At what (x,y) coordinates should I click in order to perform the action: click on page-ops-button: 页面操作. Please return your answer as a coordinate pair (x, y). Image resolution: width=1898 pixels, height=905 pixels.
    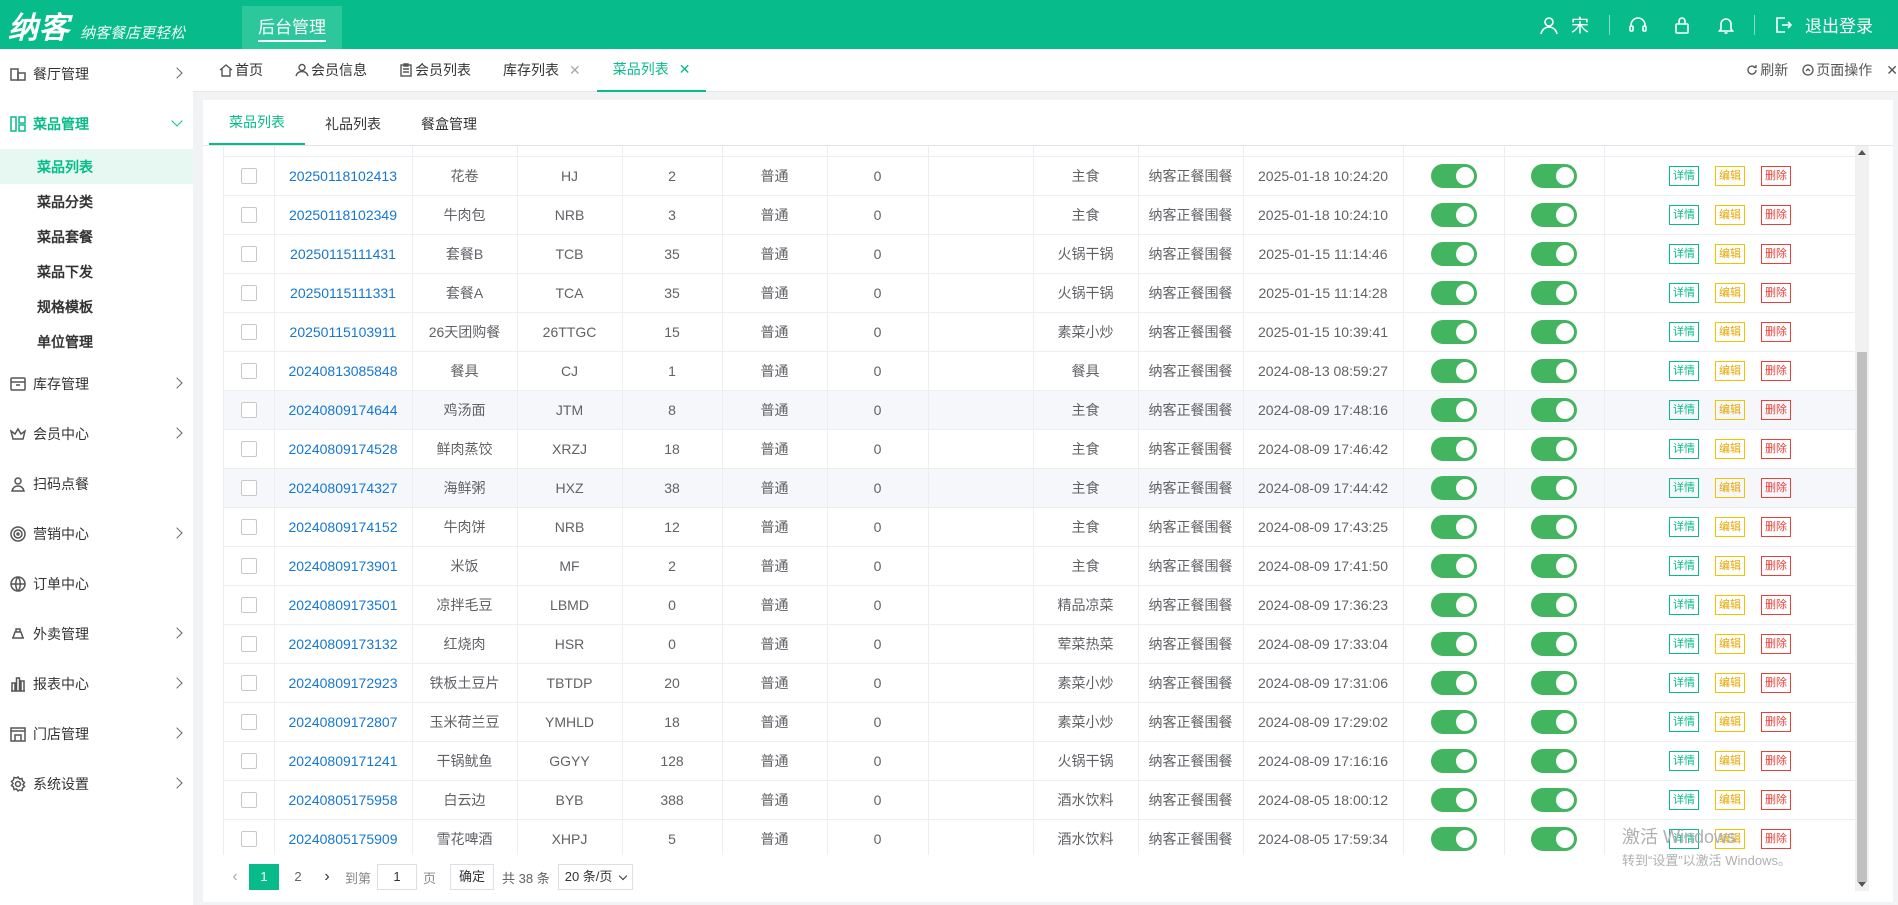
    Looking at the image, I should click on (1837, 70).